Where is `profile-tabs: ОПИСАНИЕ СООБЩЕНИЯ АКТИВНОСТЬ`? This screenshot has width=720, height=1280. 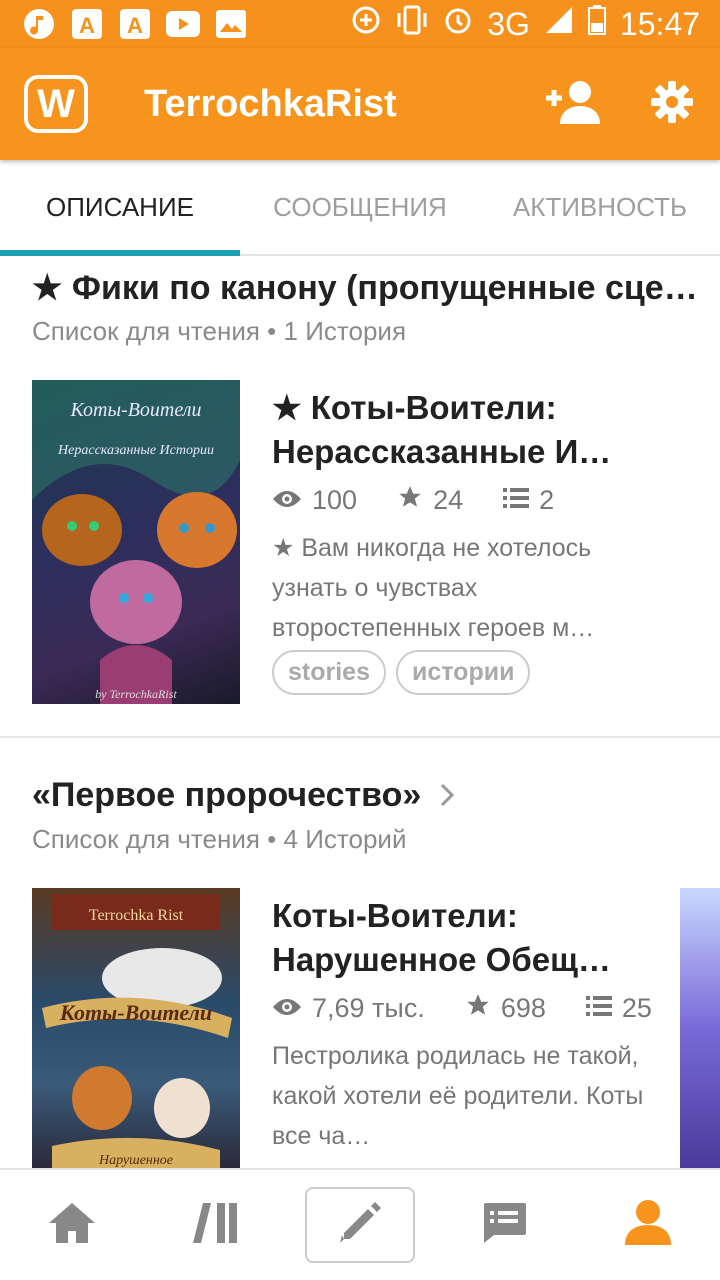
profile-tabs: ОПИСАНИЕ СООБЩЕНИЯ АКТИВНОСТЬ is located at coordinates (360, 208).